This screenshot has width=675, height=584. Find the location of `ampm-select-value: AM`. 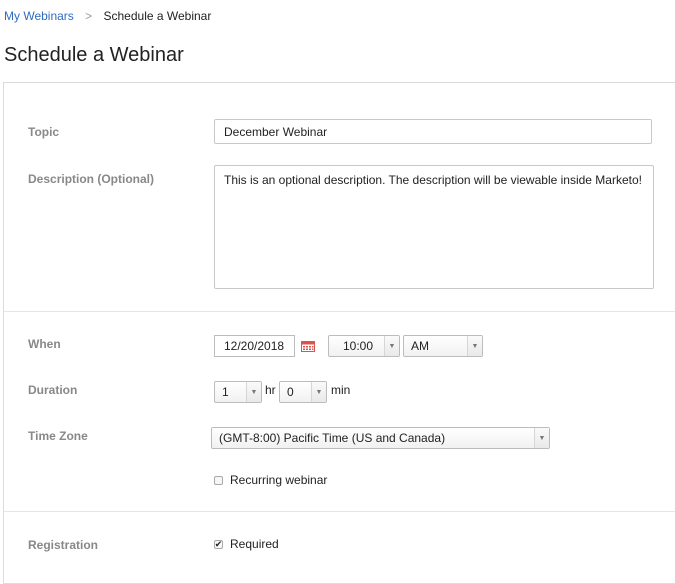

ampm-select-value: AM is located at coordinates (420, 346).